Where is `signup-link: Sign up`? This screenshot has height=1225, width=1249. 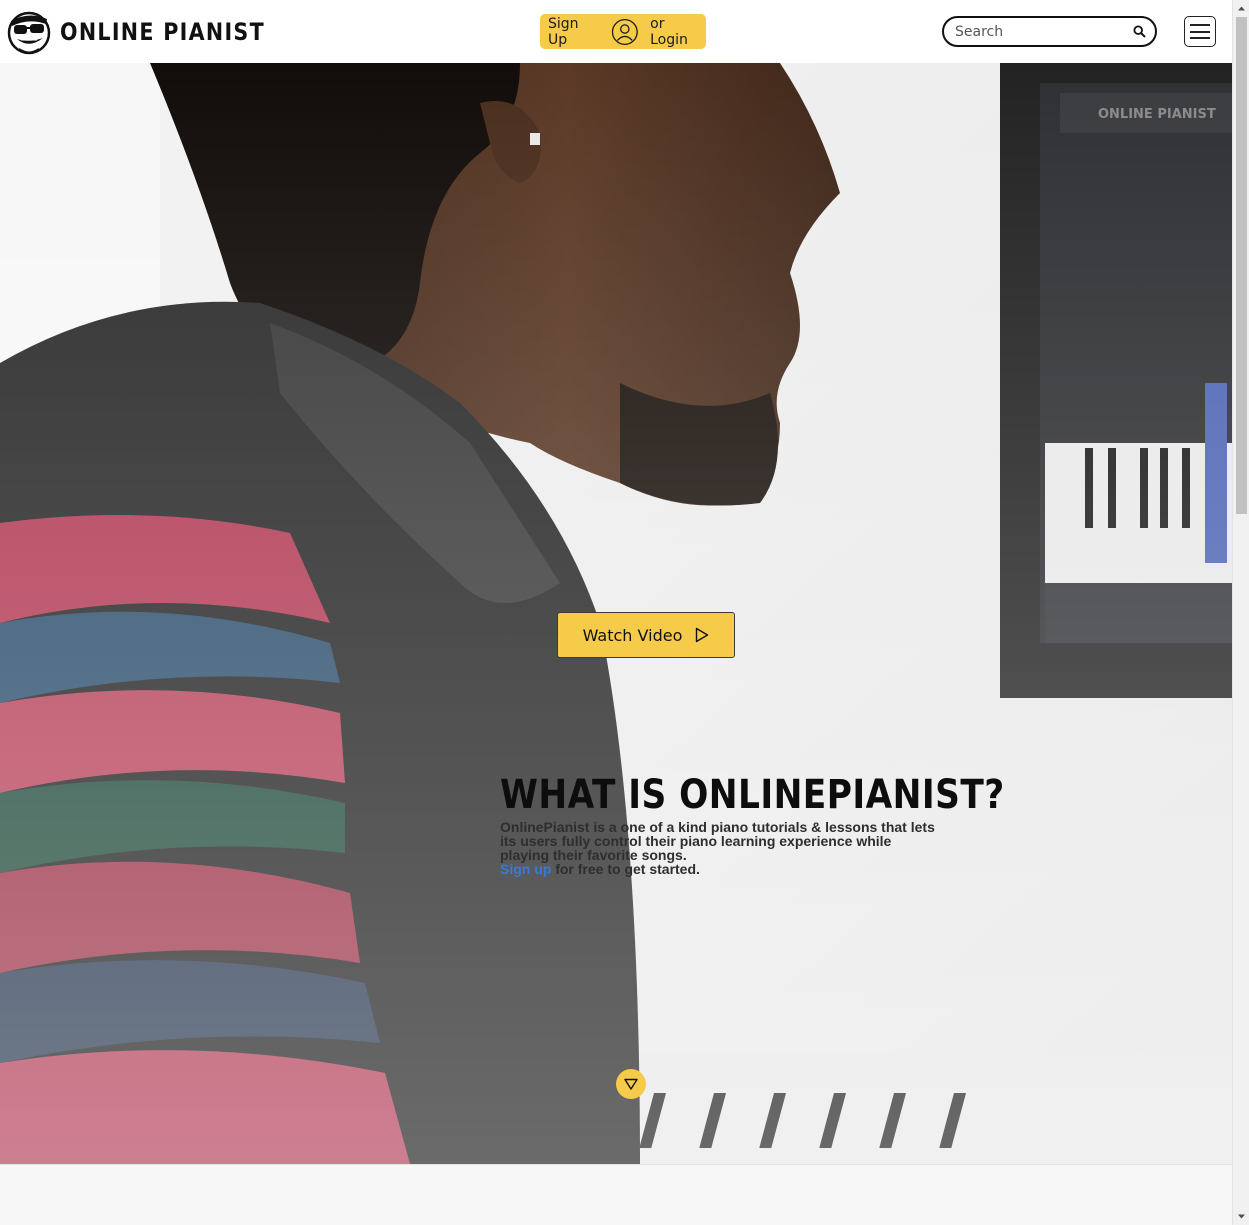 signup-link: Sign up is located at coordinates (525, 869).